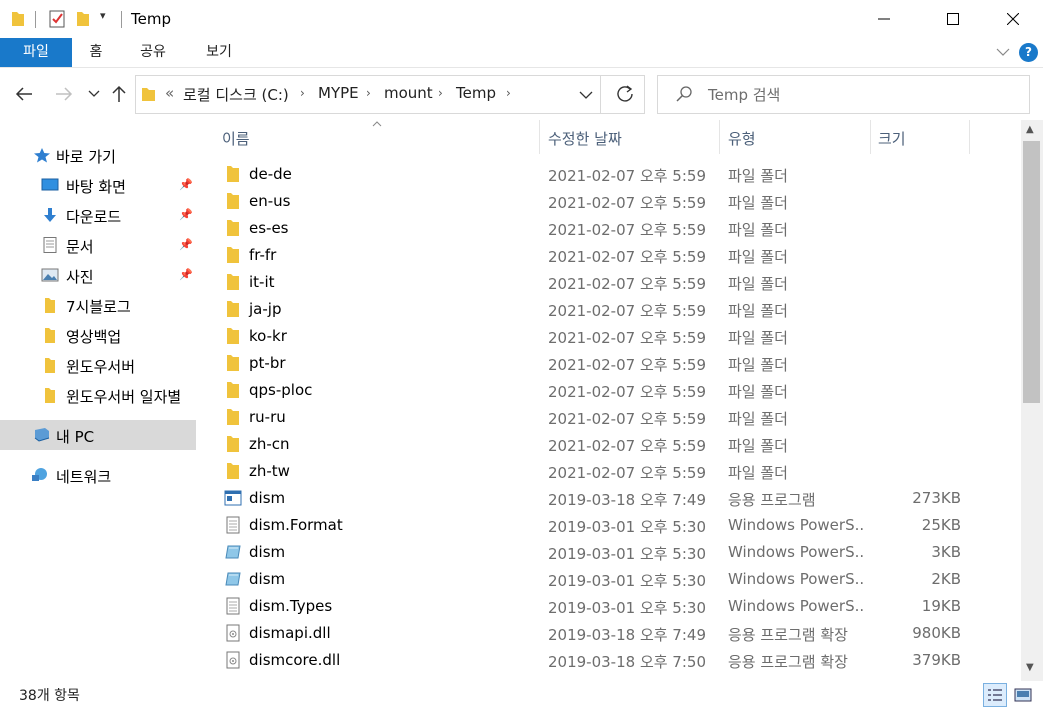 This screenshot has height=710, width=1043. What do you see at coordinates (236, 94) in the screenshot?
I see `breadcrumb-local-disk: 로컬 디스크 (C:)` at bounding box center [236, 94].